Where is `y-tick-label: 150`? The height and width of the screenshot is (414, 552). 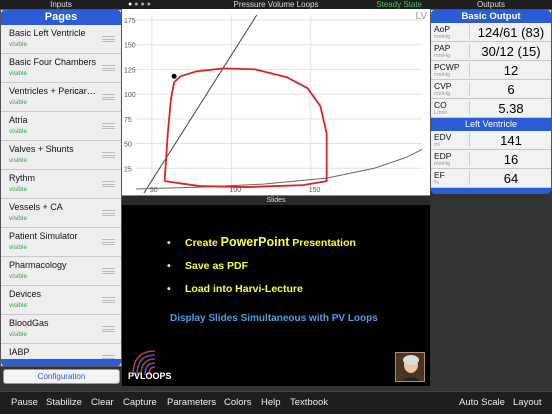 y-tick-label: 150 is located at coordinates (130, 46).